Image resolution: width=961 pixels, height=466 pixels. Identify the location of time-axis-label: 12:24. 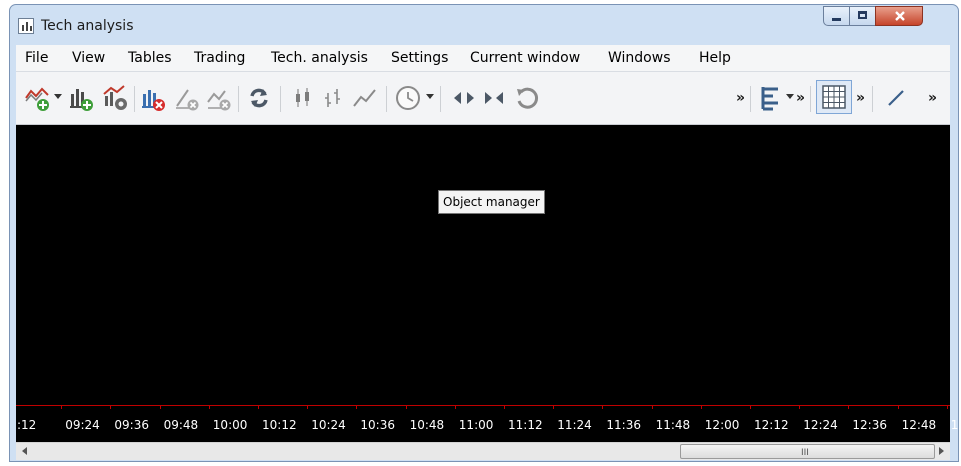
(820, 425).